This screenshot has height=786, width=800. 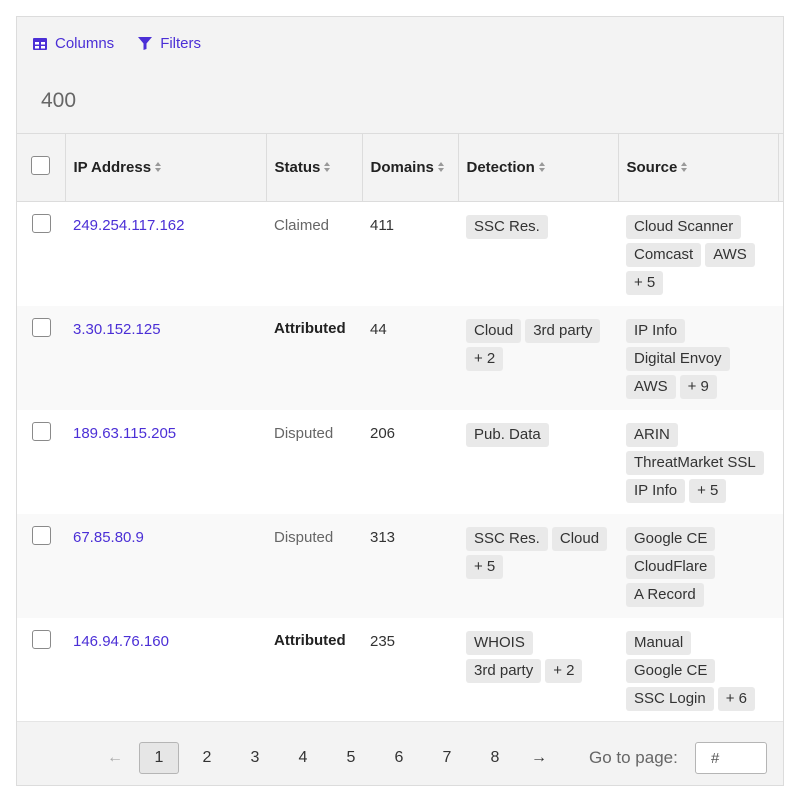 I want to click on source-tags: Cloud Scanner Comcast AWS + 5, so click(x=698, y=255).